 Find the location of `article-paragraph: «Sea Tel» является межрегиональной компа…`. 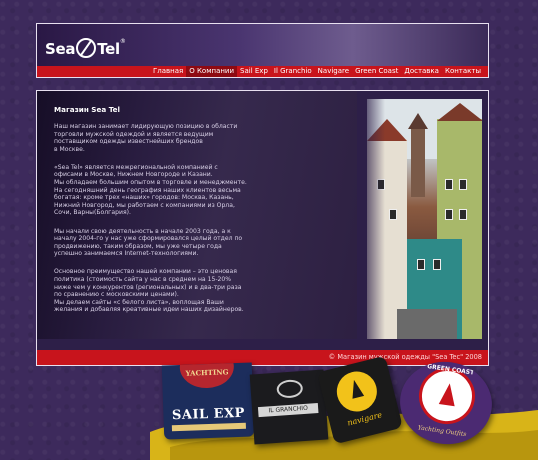

article-paragraph: «Sea Tel» является межрегиональной компа… is located at coordinates (150, 190).